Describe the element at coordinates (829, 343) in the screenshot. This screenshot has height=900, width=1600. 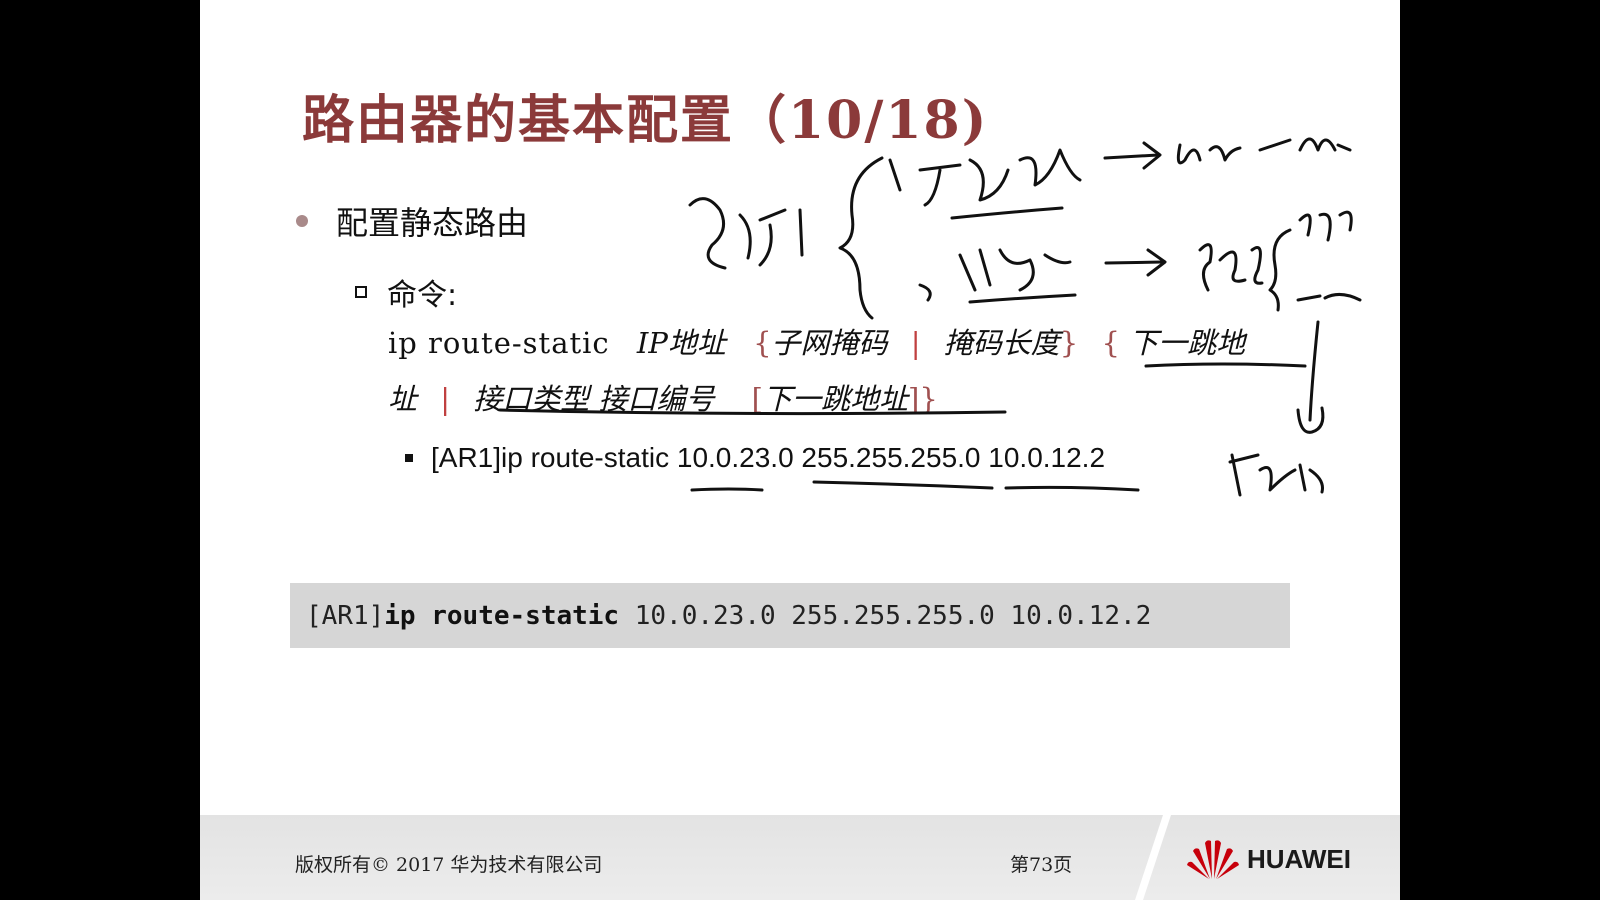
I see `param-subnet-mask: 子网掩码` at that location.